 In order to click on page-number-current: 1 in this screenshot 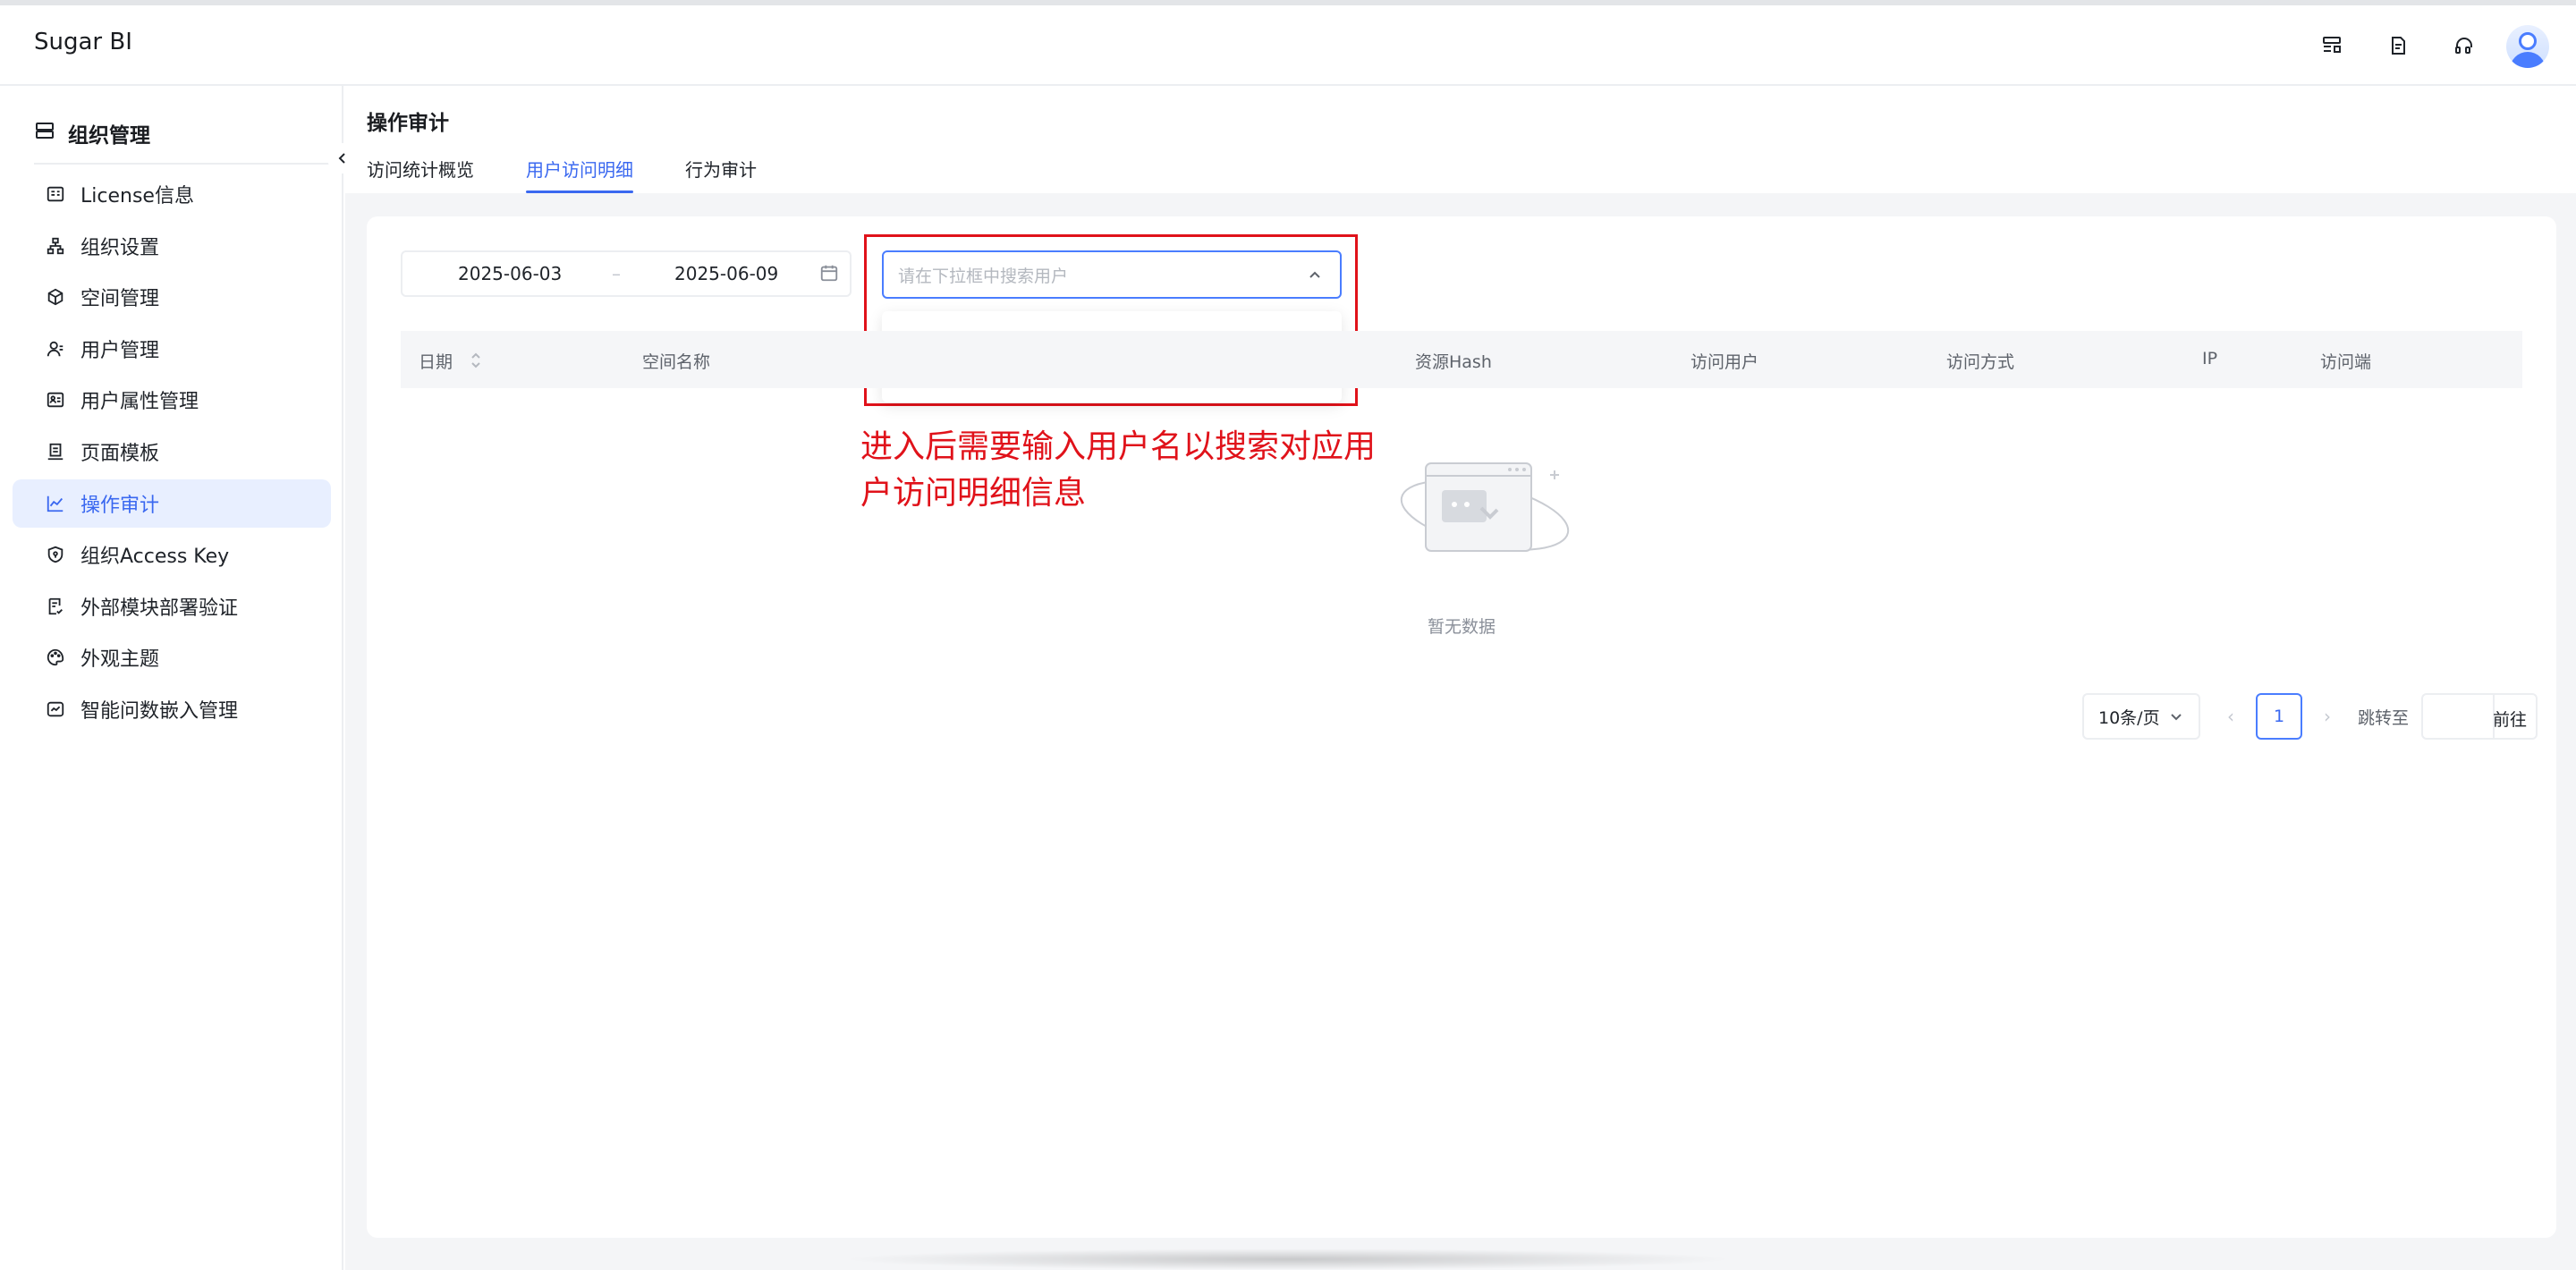, I will do `click(2279, 716)`.